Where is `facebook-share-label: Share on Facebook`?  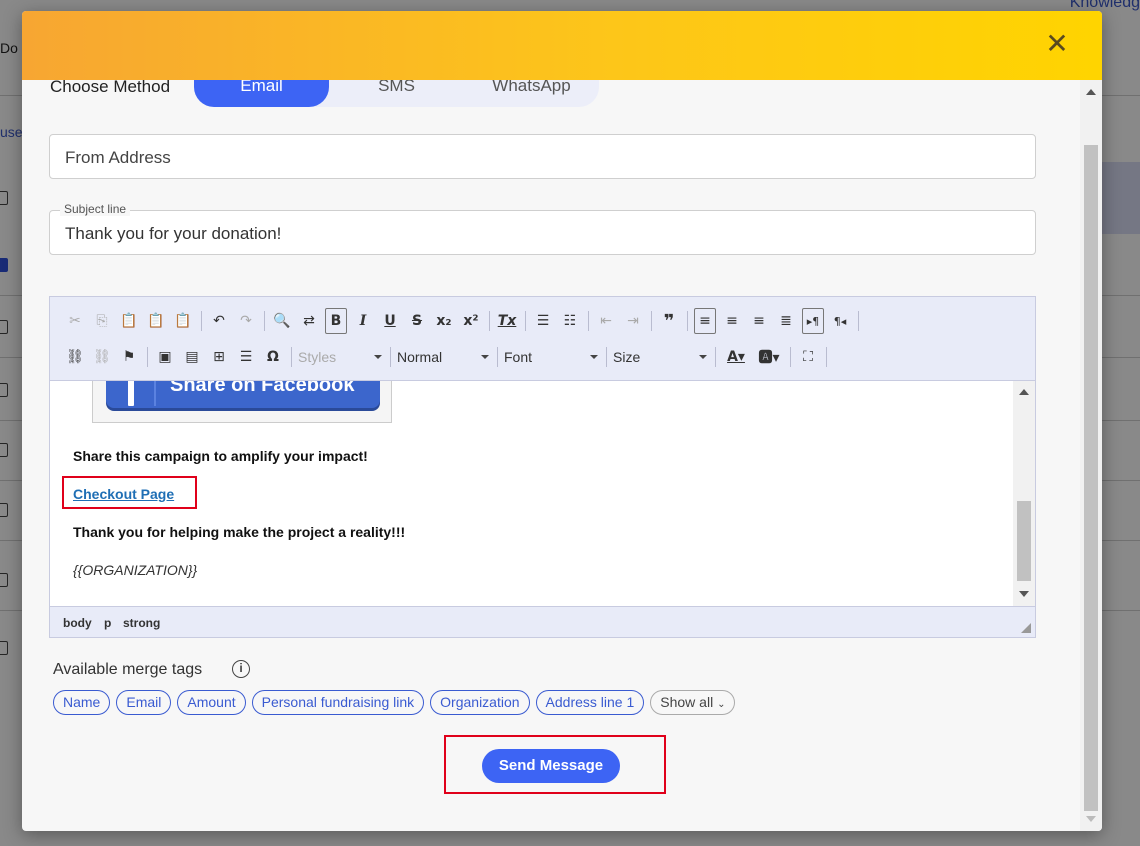
facebook-share-label: Share on Facebook is located at coordinates (262, 388).